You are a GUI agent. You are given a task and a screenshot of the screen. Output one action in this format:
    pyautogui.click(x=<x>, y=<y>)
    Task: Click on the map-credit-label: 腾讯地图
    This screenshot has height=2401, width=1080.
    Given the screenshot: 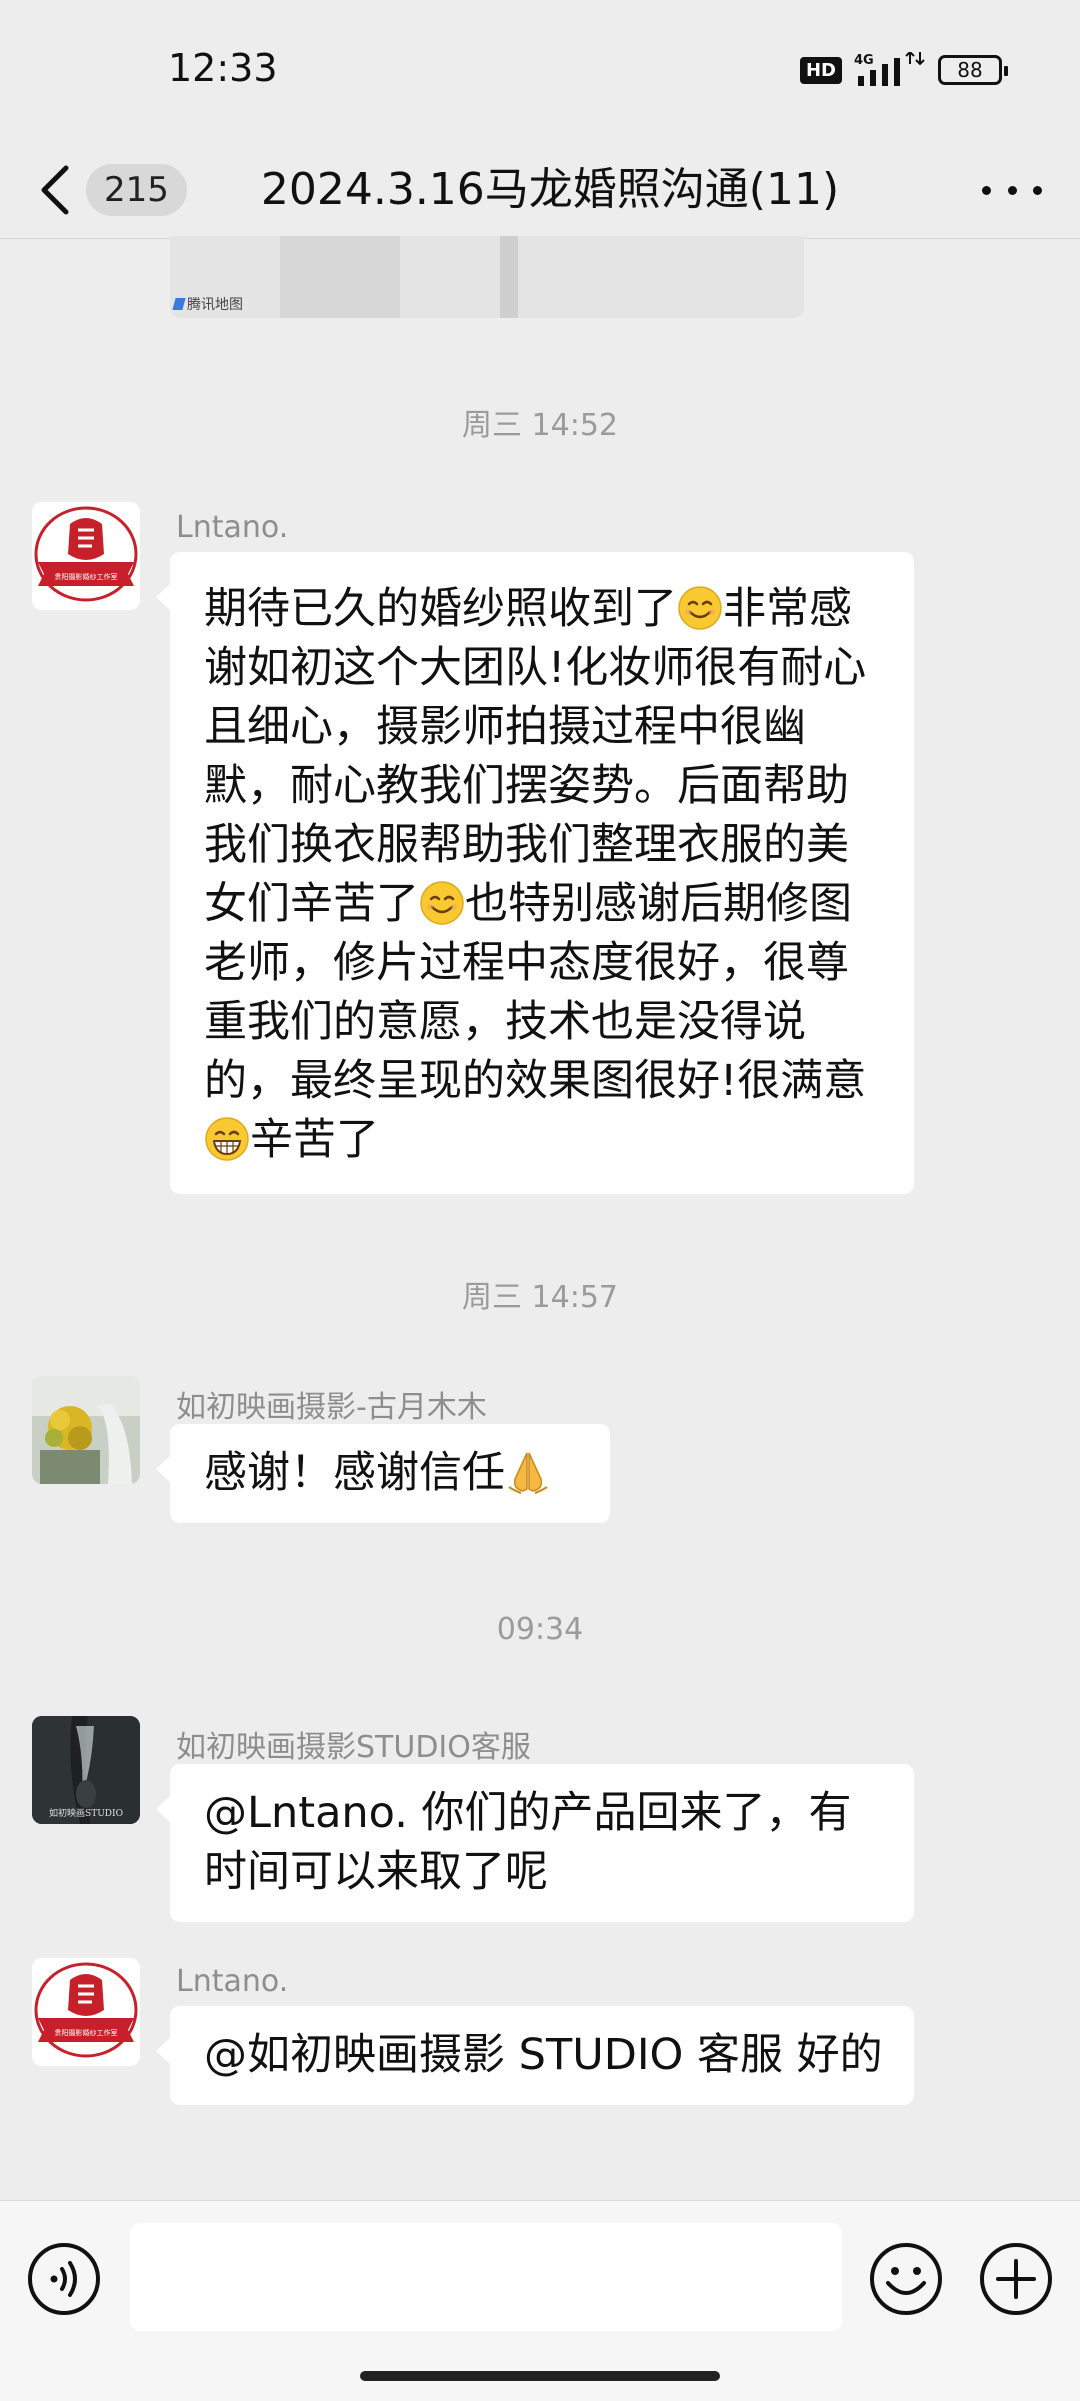 What is the action you would take?
    pyautogui.click(x=215, y=305)
    